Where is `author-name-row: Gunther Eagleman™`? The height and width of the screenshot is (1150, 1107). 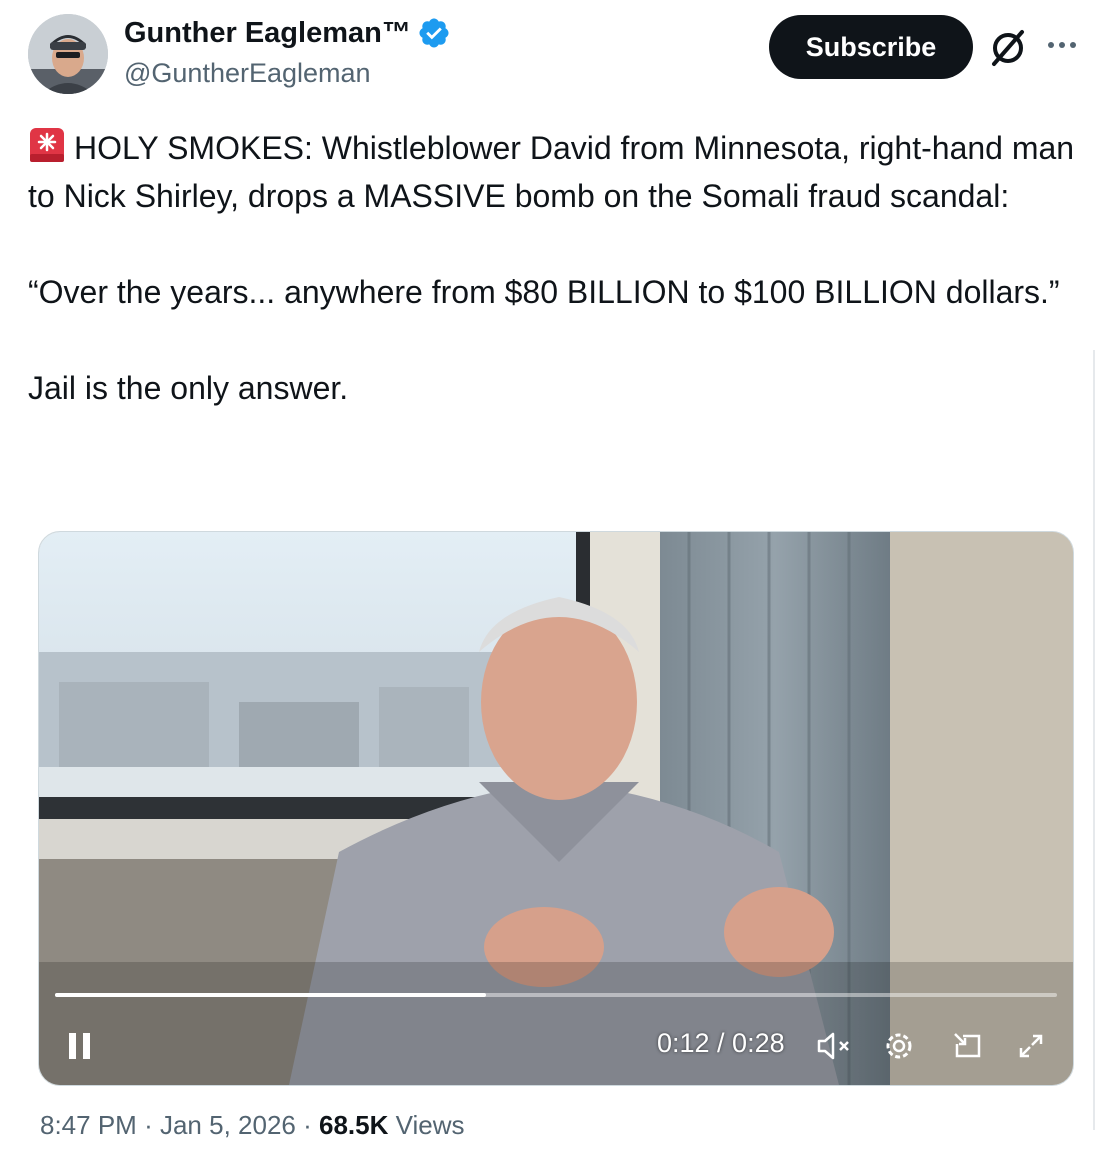
author-name-row: Gunther Eagleman™ is located at coordinates (287, 33).